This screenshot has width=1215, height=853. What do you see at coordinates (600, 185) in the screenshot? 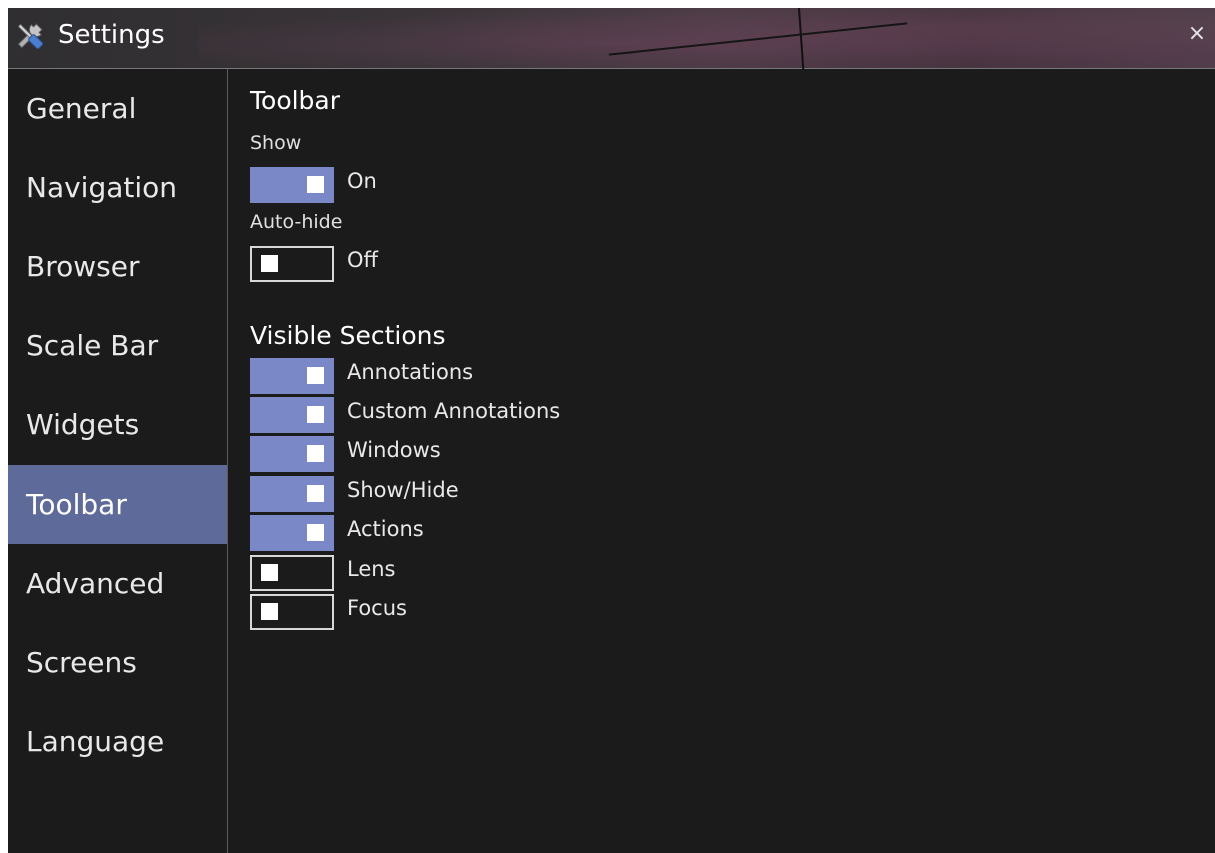
I see `show-toggle-row: On` at bounding box center [600, 185].